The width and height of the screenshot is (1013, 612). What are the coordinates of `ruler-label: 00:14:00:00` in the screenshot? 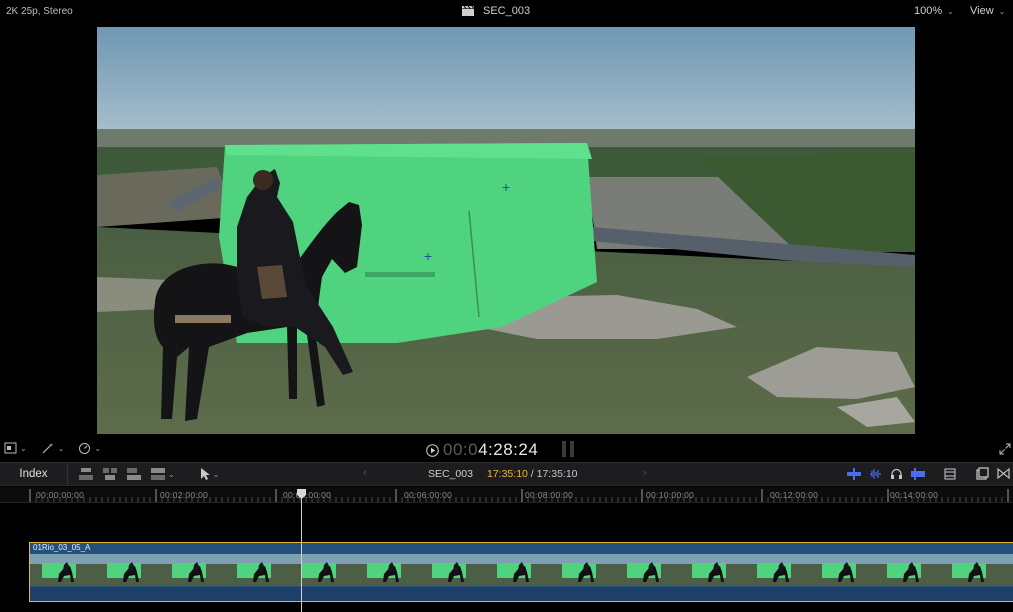 It's located at (914, 495).